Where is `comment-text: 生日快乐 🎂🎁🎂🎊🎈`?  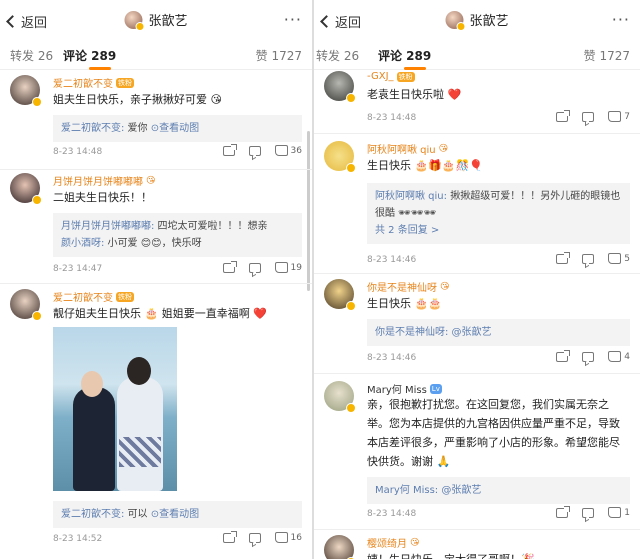
comment-text: 生日快乐 🎂🎁🎂🎊🎈 is located at coordinates (425, 165).